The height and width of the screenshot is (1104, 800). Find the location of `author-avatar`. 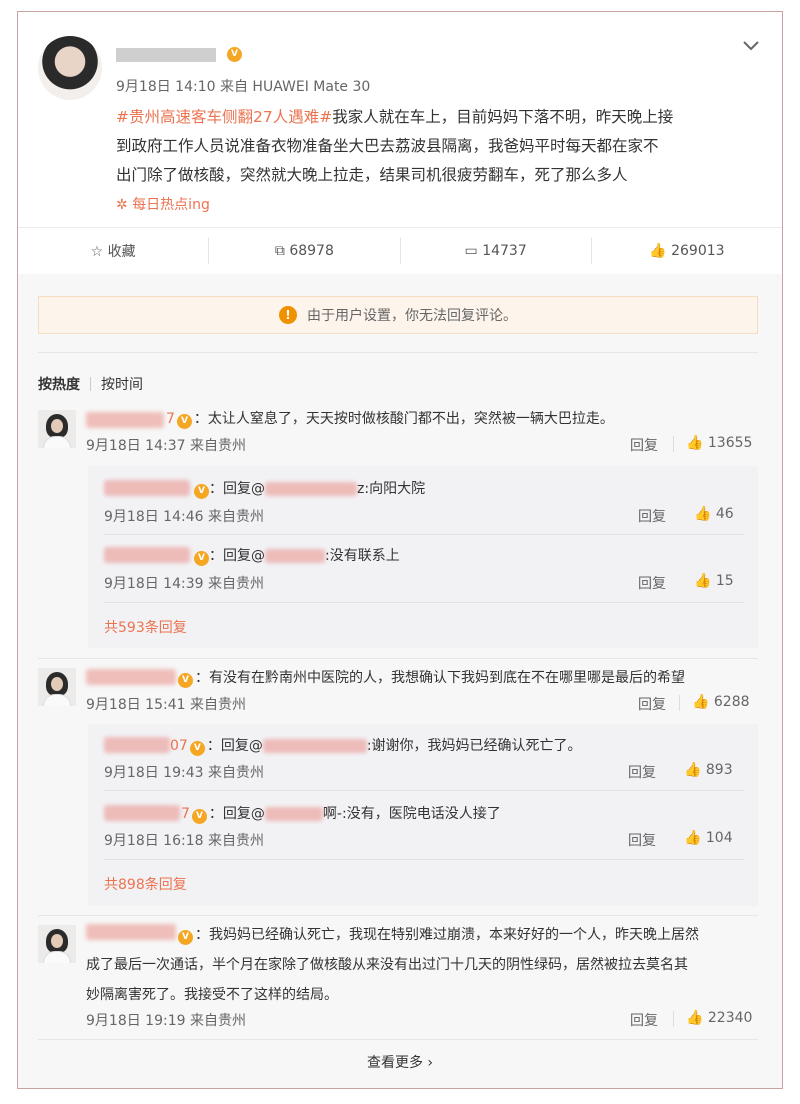

author-avatar is located at coordinates (70, 68).